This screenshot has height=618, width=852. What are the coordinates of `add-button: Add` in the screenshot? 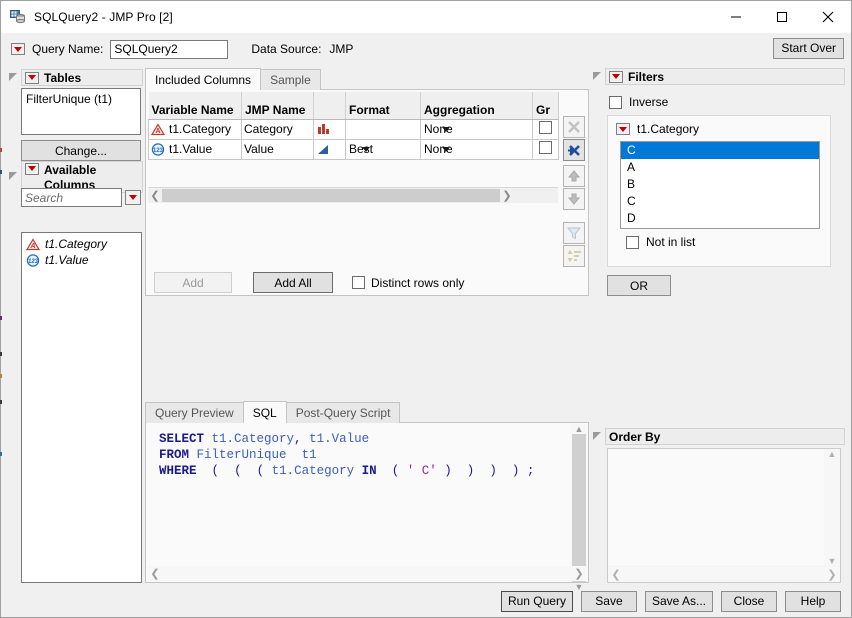 It's located at (193, 282).